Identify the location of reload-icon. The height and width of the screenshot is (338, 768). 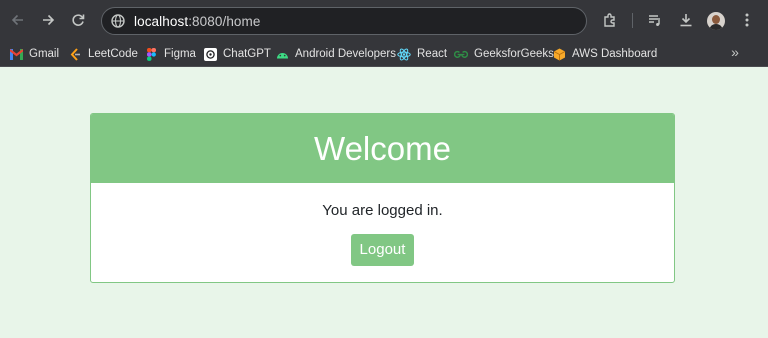
(78, 20).